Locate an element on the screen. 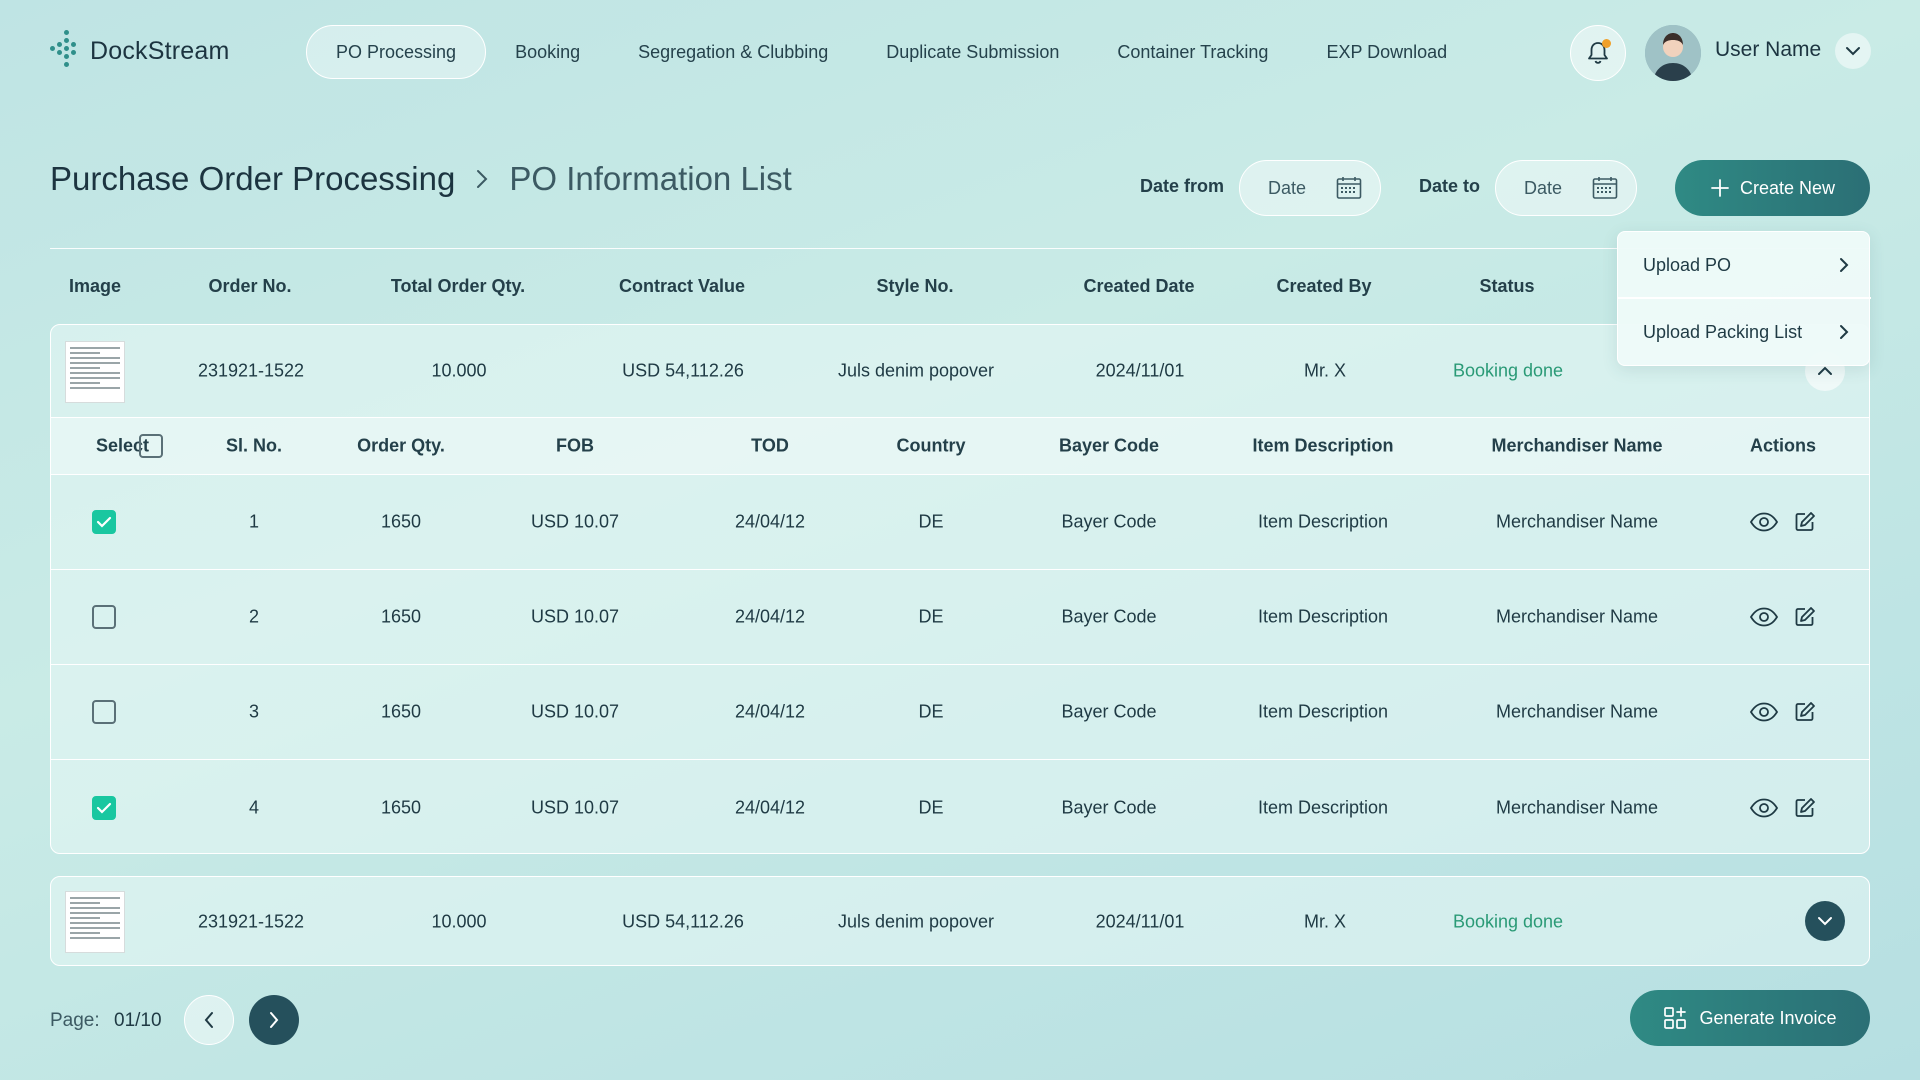 The image size is (1920, 1080). grid-icon is located at coordinates (1675, 1018).